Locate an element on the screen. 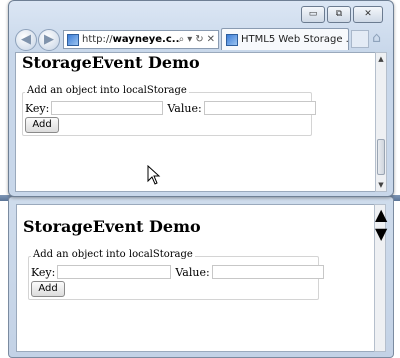 The width and height of the screenshot is (400, 358). dropdown-icon: ▾ is located at coordinates (189, 39).